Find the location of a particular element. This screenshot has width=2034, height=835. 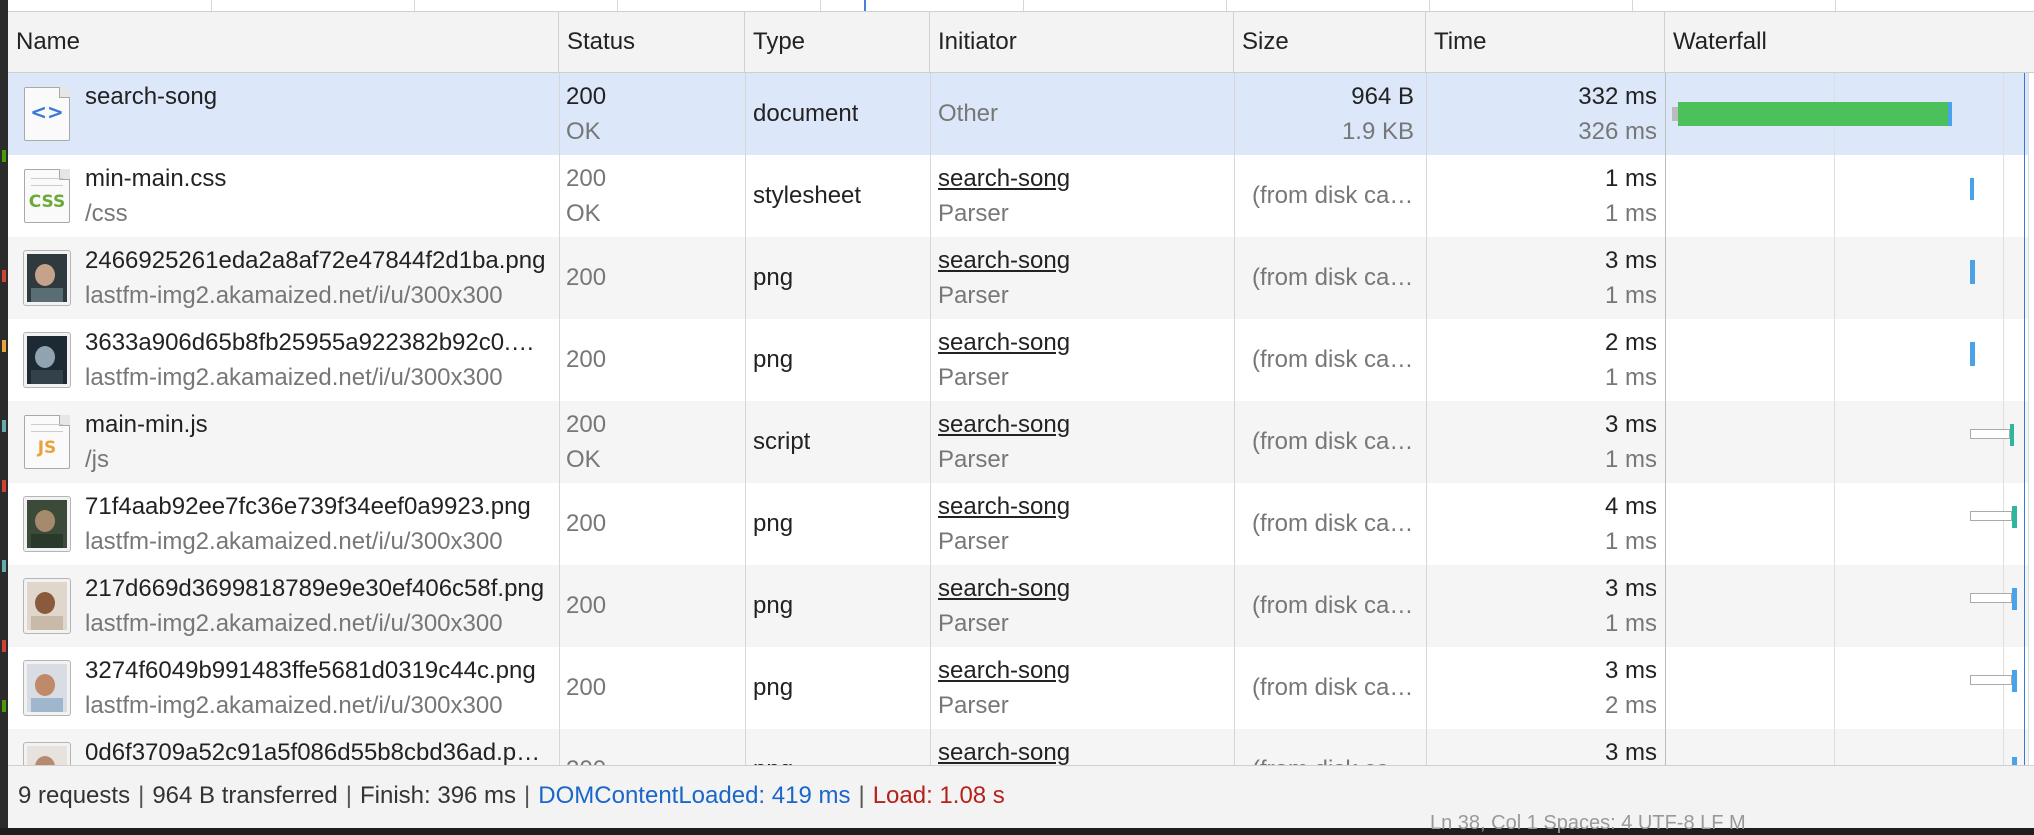

html-document-icon: <> is located at coordinates (47, 114).